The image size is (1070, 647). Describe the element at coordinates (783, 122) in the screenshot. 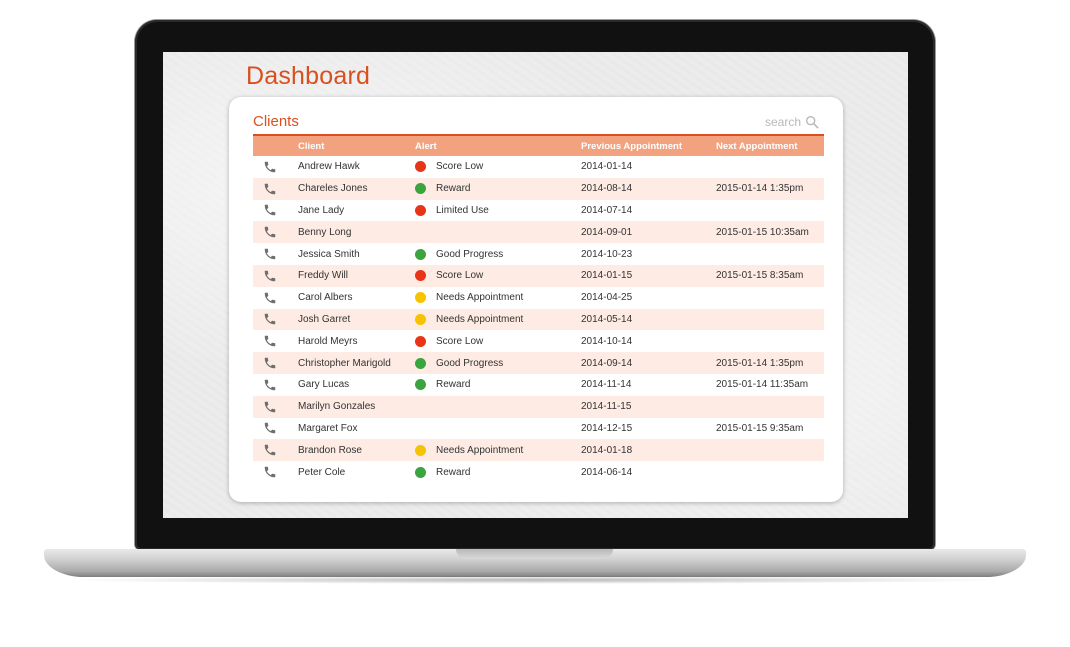

I see `search-input: search` at that location.